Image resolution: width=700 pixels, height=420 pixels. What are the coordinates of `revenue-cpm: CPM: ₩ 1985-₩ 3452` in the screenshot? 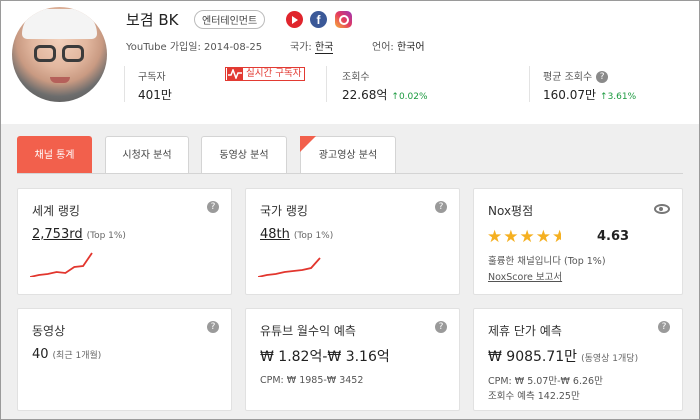 It's located at (312, 380).